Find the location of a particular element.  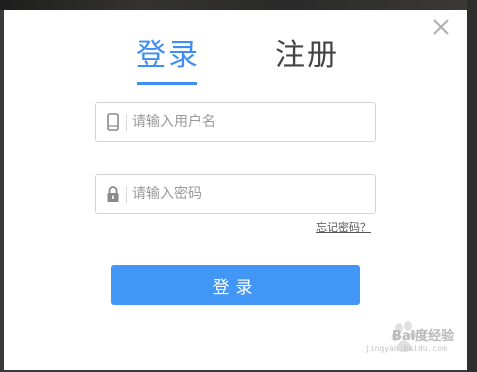

background-window-edge is located at coordinates (472, 186).